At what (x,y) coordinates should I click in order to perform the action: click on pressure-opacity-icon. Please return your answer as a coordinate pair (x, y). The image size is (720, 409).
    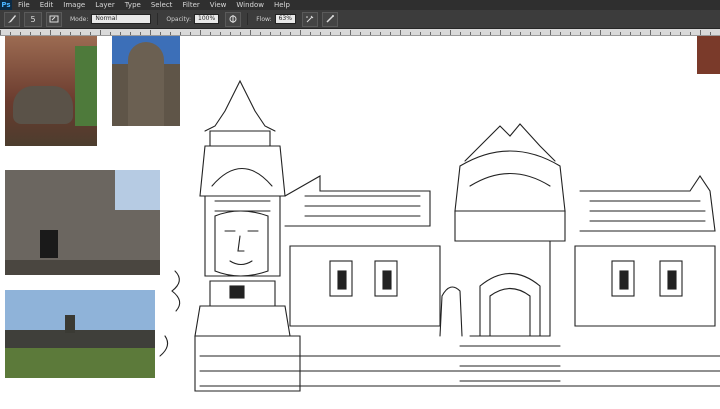
    Looking at the image, I should click on (233, 19).